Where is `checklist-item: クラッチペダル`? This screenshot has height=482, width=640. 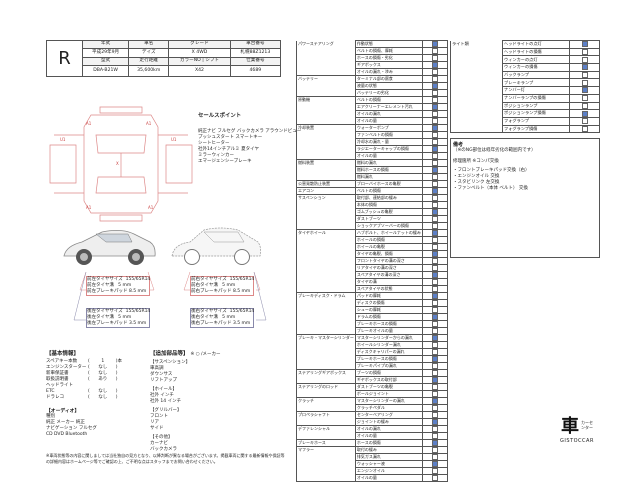 checklist-item: クラッチペダル is located at coordinates (388, 408).